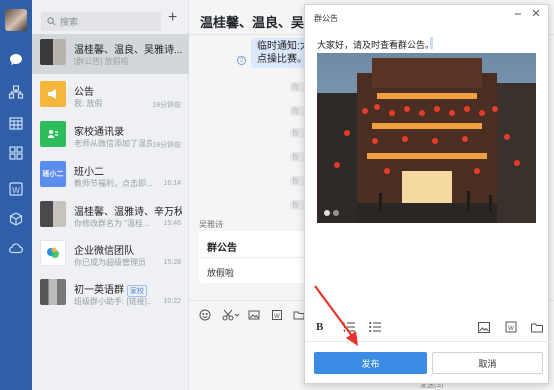  Describe the element at coordinates (172, 18) in the screenshot. I see `add-button: +` at that location.